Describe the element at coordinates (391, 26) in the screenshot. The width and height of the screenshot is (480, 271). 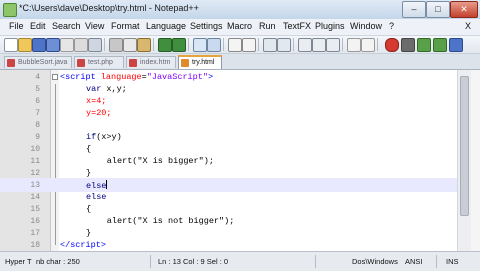
I see `menu-help: ?` at that location.